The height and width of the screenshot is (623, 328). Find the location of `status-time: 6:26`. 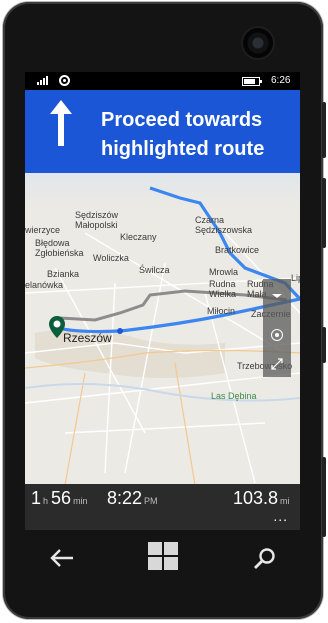

status-time: 6:26 is located at coordinates (281, 80).